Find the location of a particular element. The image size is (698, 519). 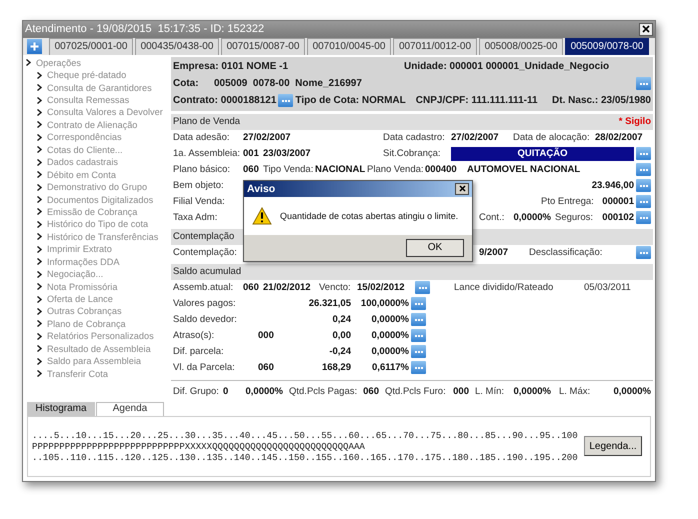

field-value: 0 is located at coordinates (226, 391).